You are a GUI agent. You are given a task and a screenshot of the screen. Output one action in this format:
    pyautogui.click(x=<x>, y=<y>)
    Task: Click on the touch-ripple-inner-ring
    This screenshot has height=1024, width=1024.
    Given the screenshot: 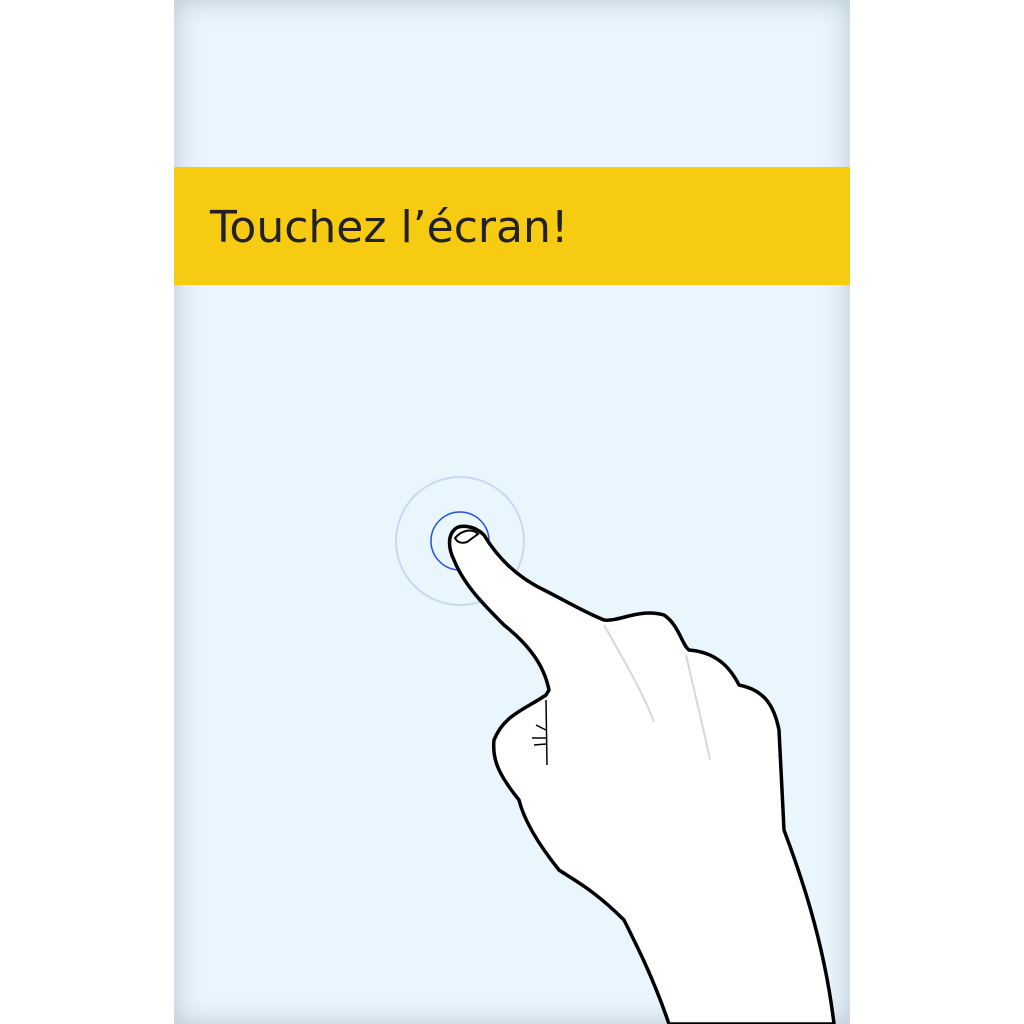 What is the action you would take?
    pyautogui.click(x=460, y=541)
    